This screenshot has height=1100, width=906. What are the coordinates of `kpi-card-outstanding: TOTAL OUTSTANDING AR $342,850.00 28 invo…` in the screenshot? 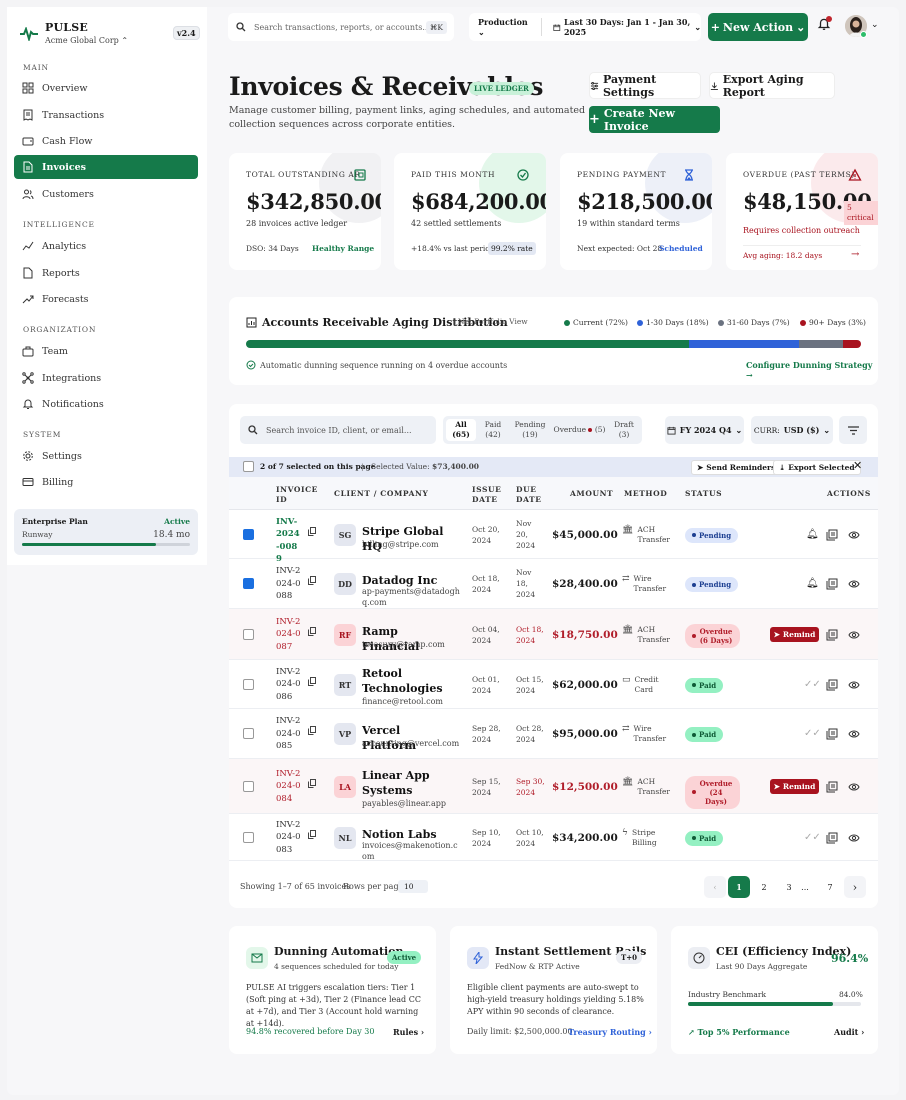 It's located at (305, 211).